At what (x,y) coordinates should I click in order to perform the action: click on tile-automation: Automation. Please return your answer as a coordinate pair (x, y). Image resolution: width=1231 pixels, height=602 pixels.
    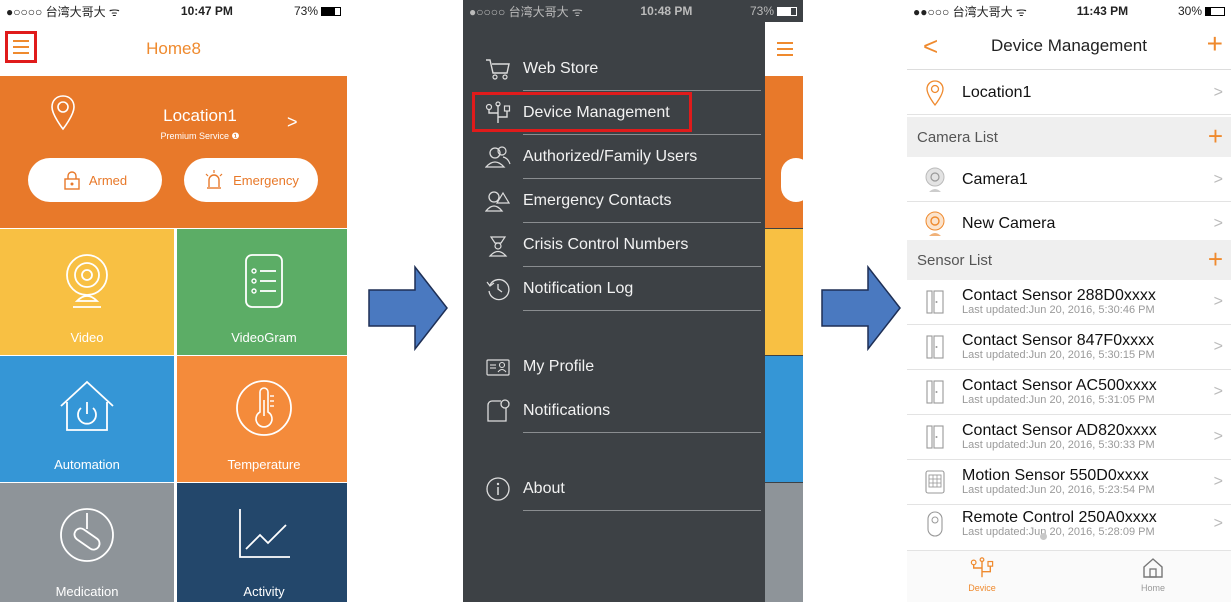
    Looking at the image, I should click on (87, 419).